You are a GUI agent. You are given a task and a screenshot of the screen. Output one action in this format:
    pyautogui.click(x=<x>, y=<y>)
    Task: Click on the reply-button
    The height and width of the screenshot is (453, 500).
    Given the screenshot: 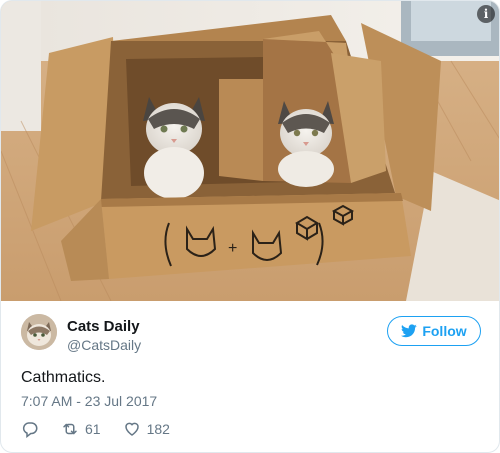 What is the action you would take?
    pyautogui.click(x=30, y=429)
    